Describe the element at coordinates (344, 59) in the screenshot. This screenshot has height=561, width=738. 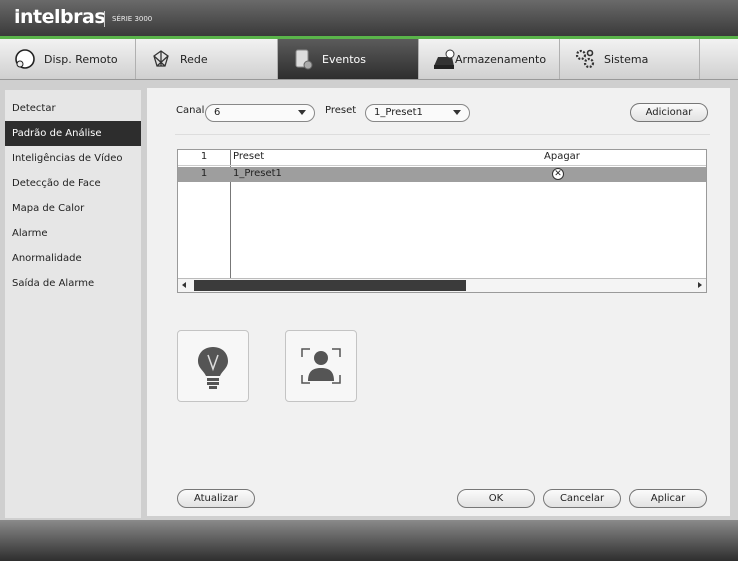
I see `tab-label: Eventos` at that location.